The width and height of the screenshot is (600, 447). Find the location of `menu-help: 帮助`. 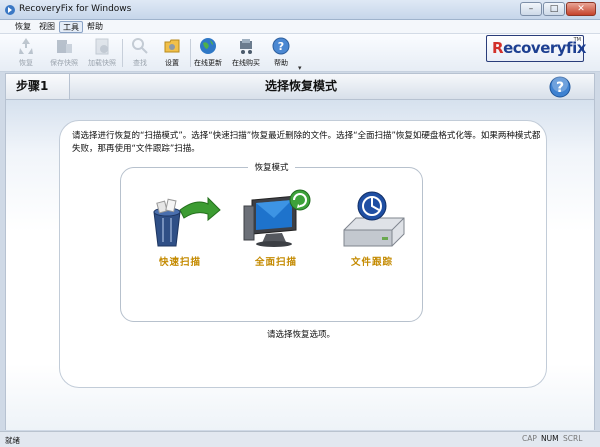

menu-help: 帮助 is located at coordinates (95, 27).